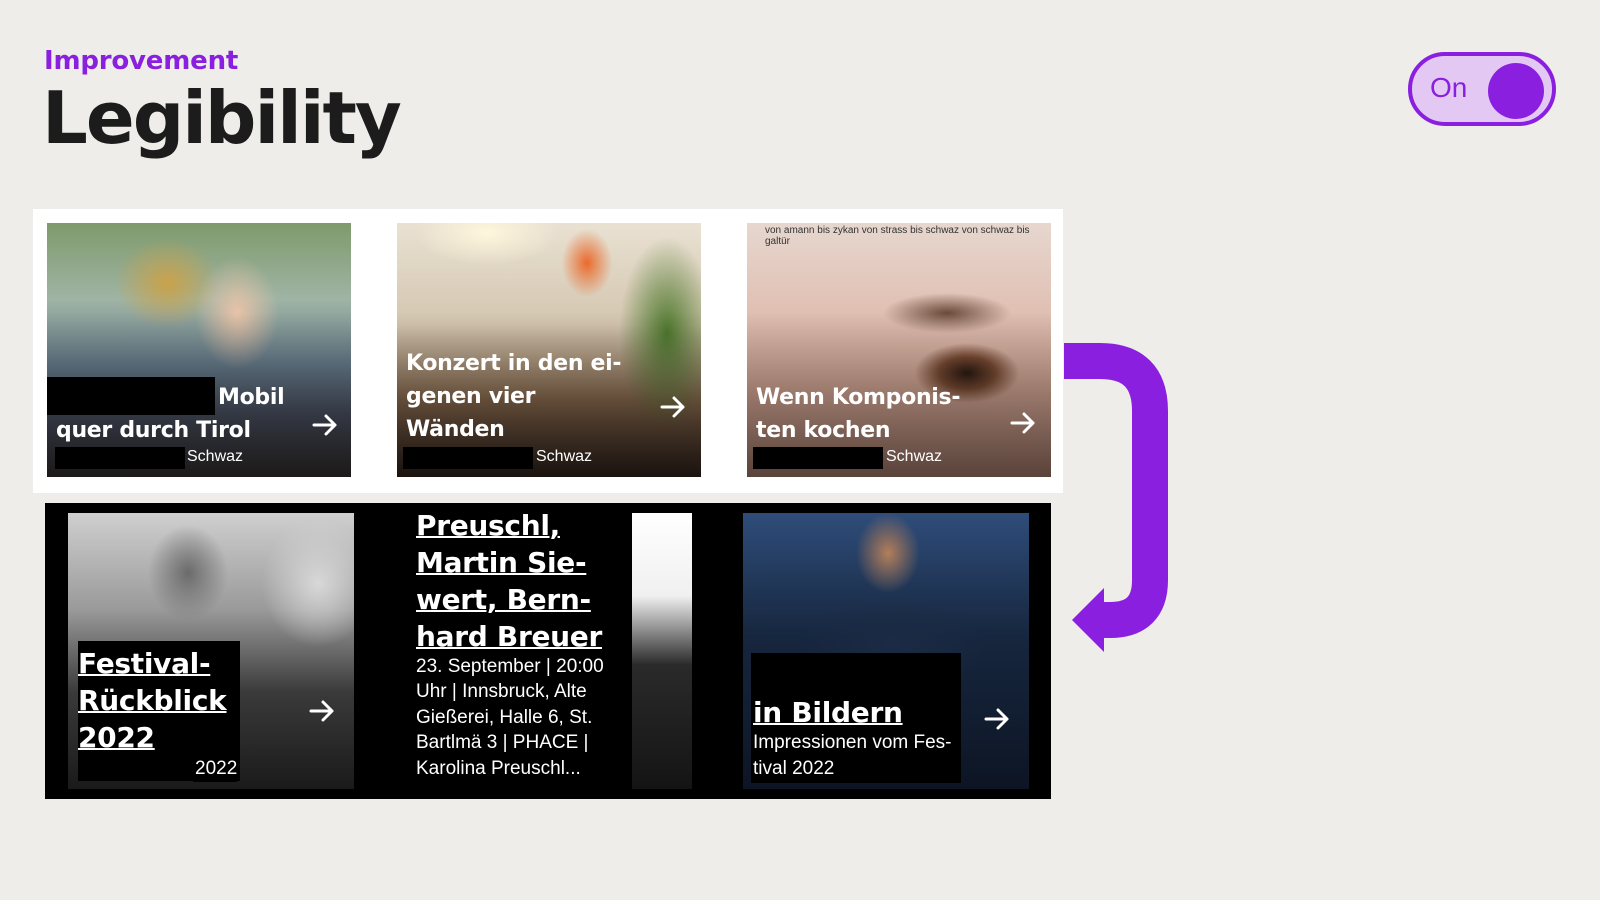 The width and height of the screenshot is (1600, 900). What do you see at coordinates (662, 651) in the screenshot?
I see `card-image` at bounding box center [662, 651].